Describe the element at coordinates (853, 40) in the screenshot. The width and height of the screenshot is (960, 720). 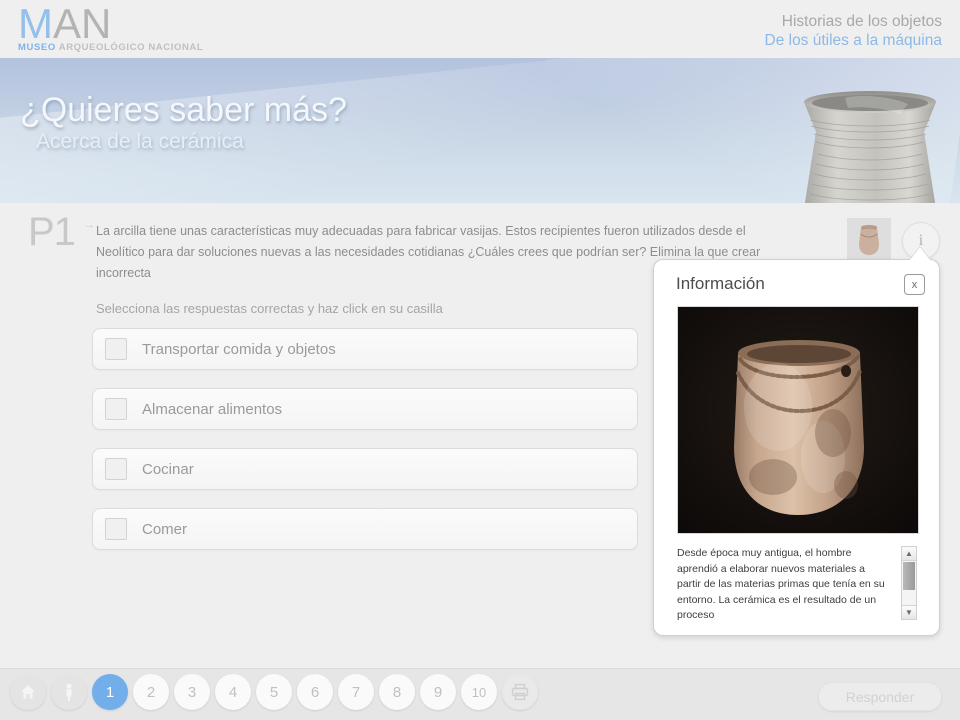
I see `header-exhibit-title: De los útiles a la máquina` at that location.